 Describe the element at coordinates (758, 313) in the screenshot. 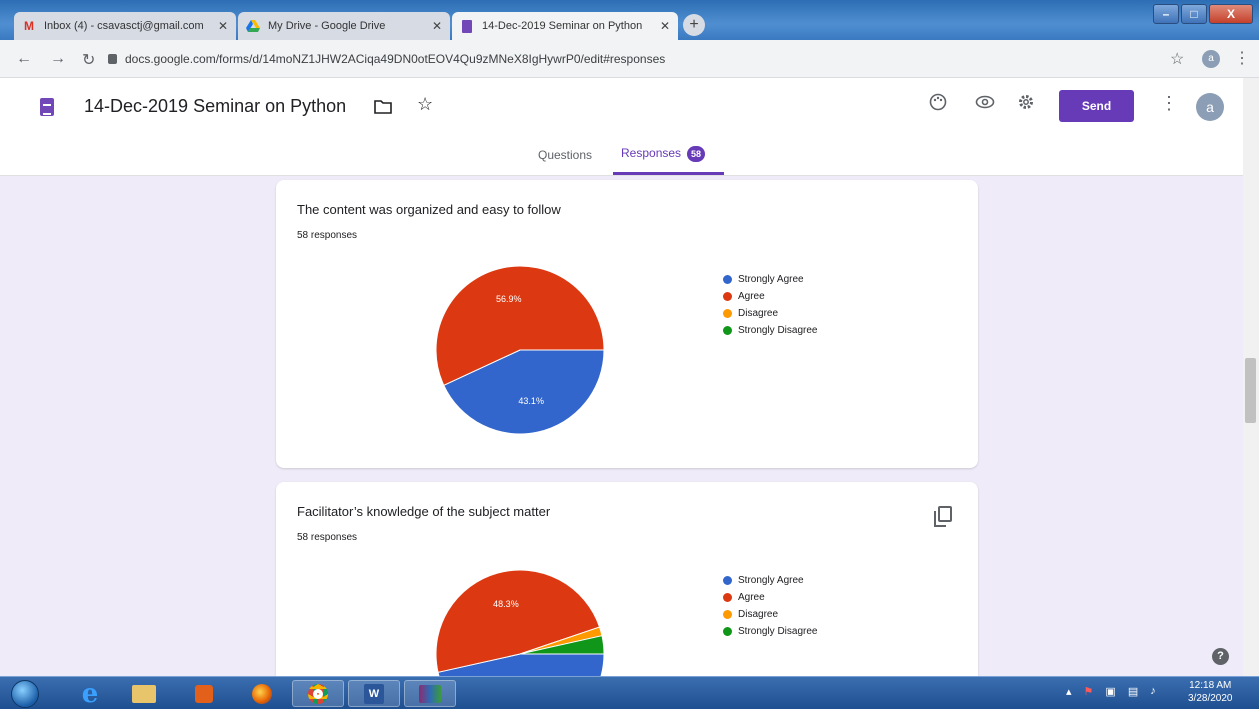

I see `legend-label: Disagree` at that location.